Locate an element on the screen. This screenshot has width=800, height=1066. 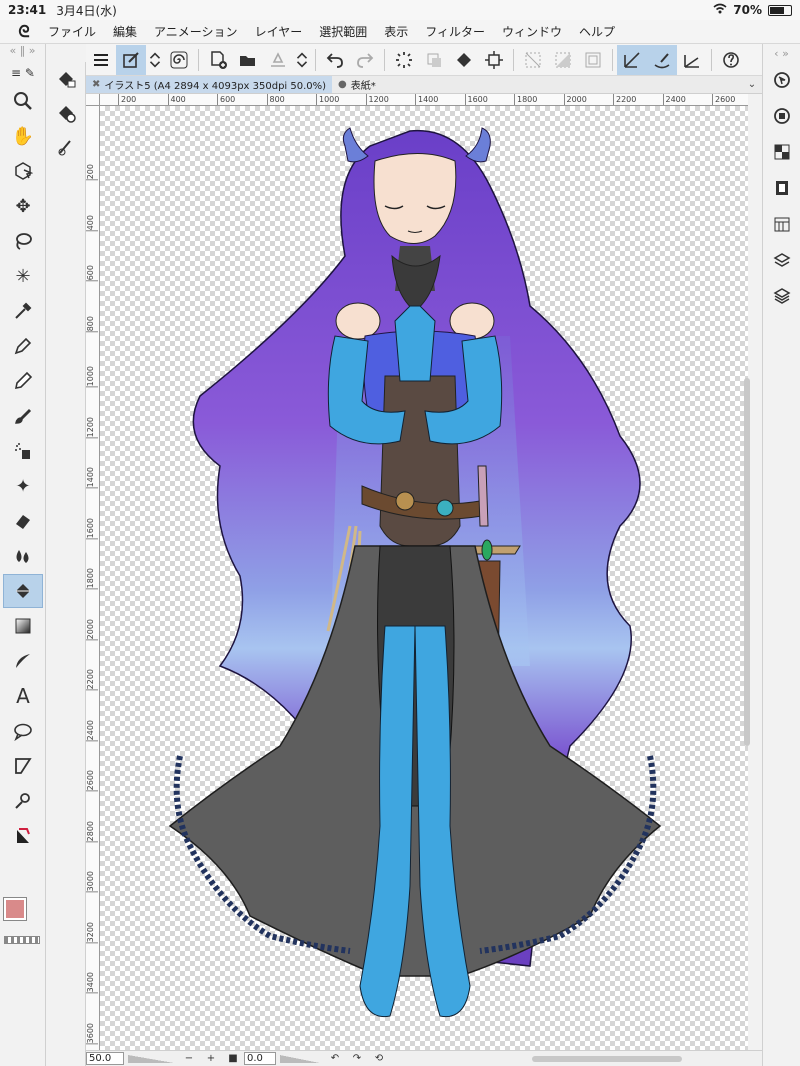
transform-icon is located at coordinates (434, 60).